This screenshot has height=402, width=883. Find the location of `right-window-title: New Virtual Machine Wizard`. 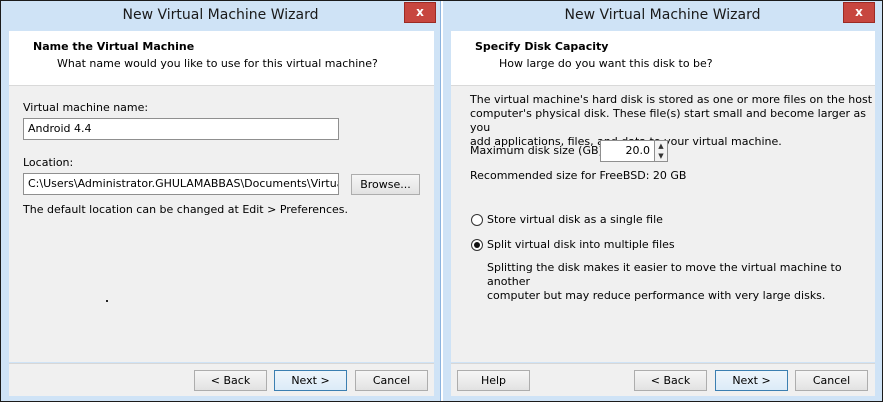

right-window-title: New Virtual Machine Wizard is located at coordinates (662, 15).